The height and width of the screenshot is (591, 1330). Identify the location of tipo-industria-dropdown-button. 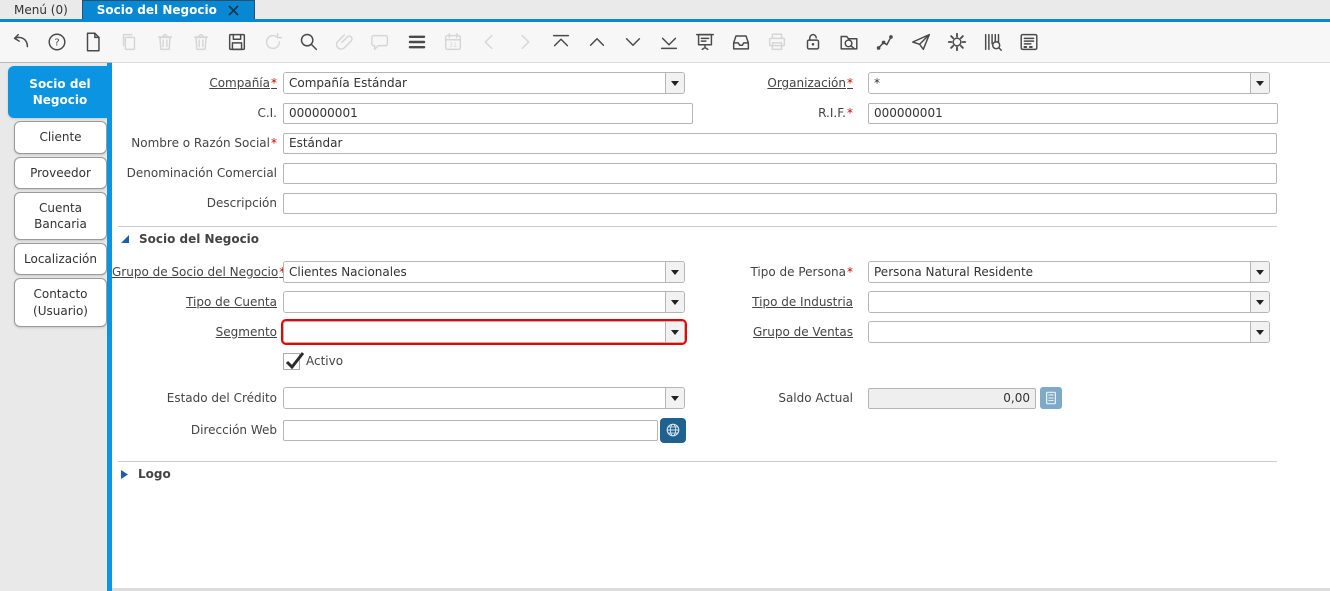
(1259, 302).